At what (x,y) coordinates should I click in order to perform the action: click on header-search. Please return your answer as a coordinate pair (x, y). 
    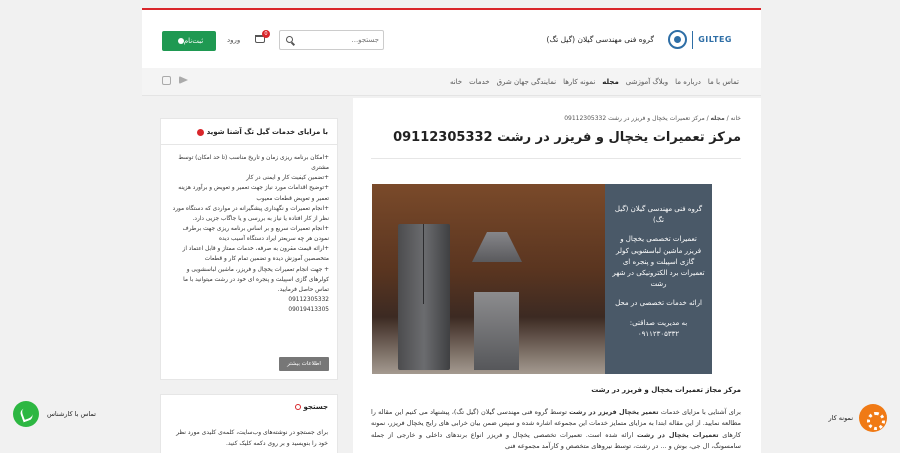
    Looking at the image, I should click on (331, 40).